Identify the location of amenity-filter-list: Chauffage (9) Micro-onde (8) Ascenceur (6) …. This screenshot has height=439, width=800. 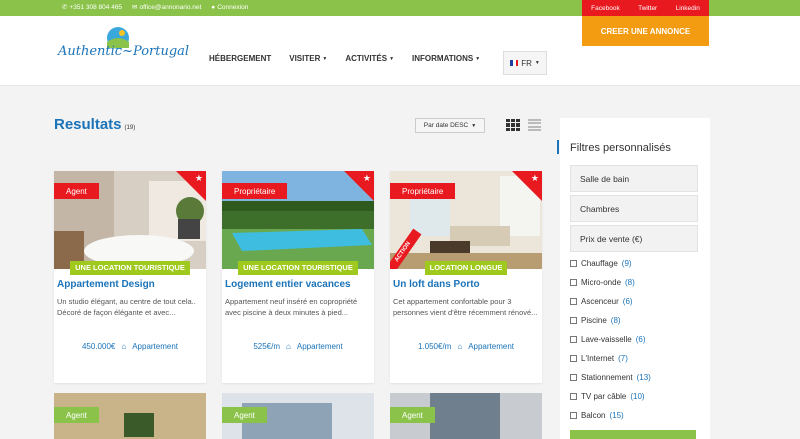
(635, 339).